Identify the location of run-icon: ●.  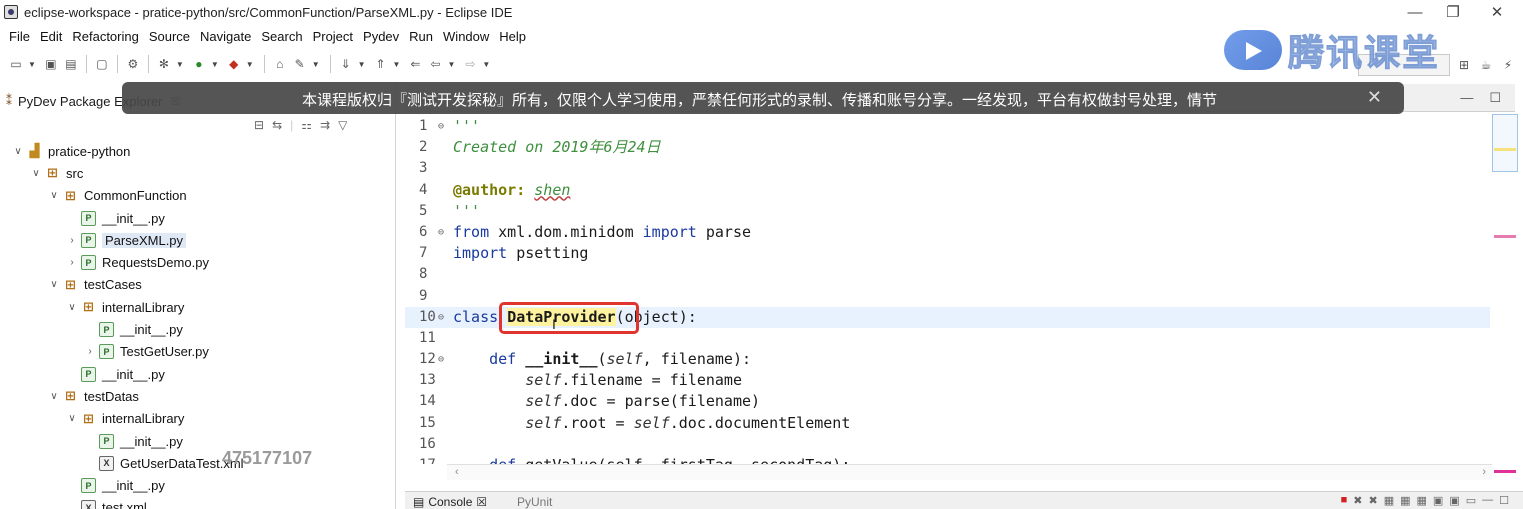
(199, 64).